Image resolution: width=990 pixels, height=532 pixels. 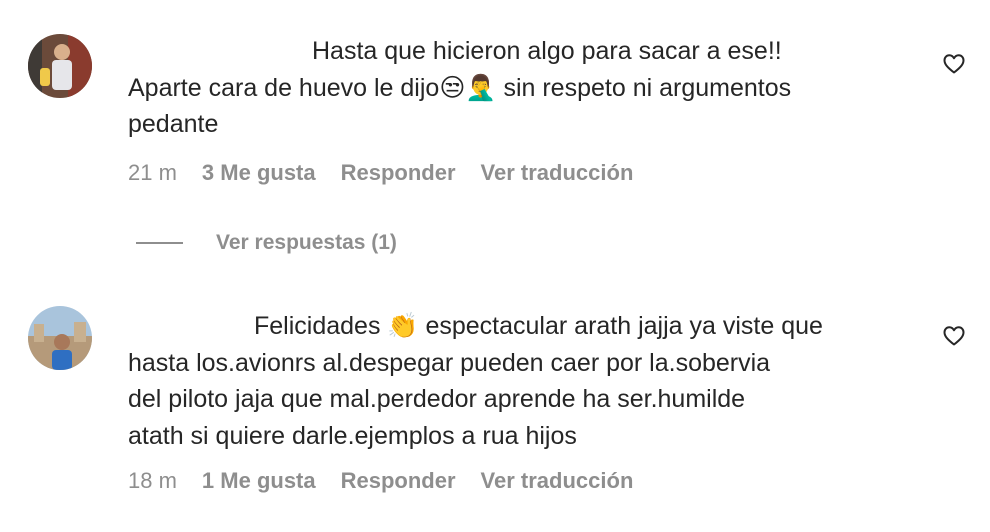 What do you see at coordinates (159, 243) in the screenshot?
I see `replies-divider` at bounding box center [159, 243].